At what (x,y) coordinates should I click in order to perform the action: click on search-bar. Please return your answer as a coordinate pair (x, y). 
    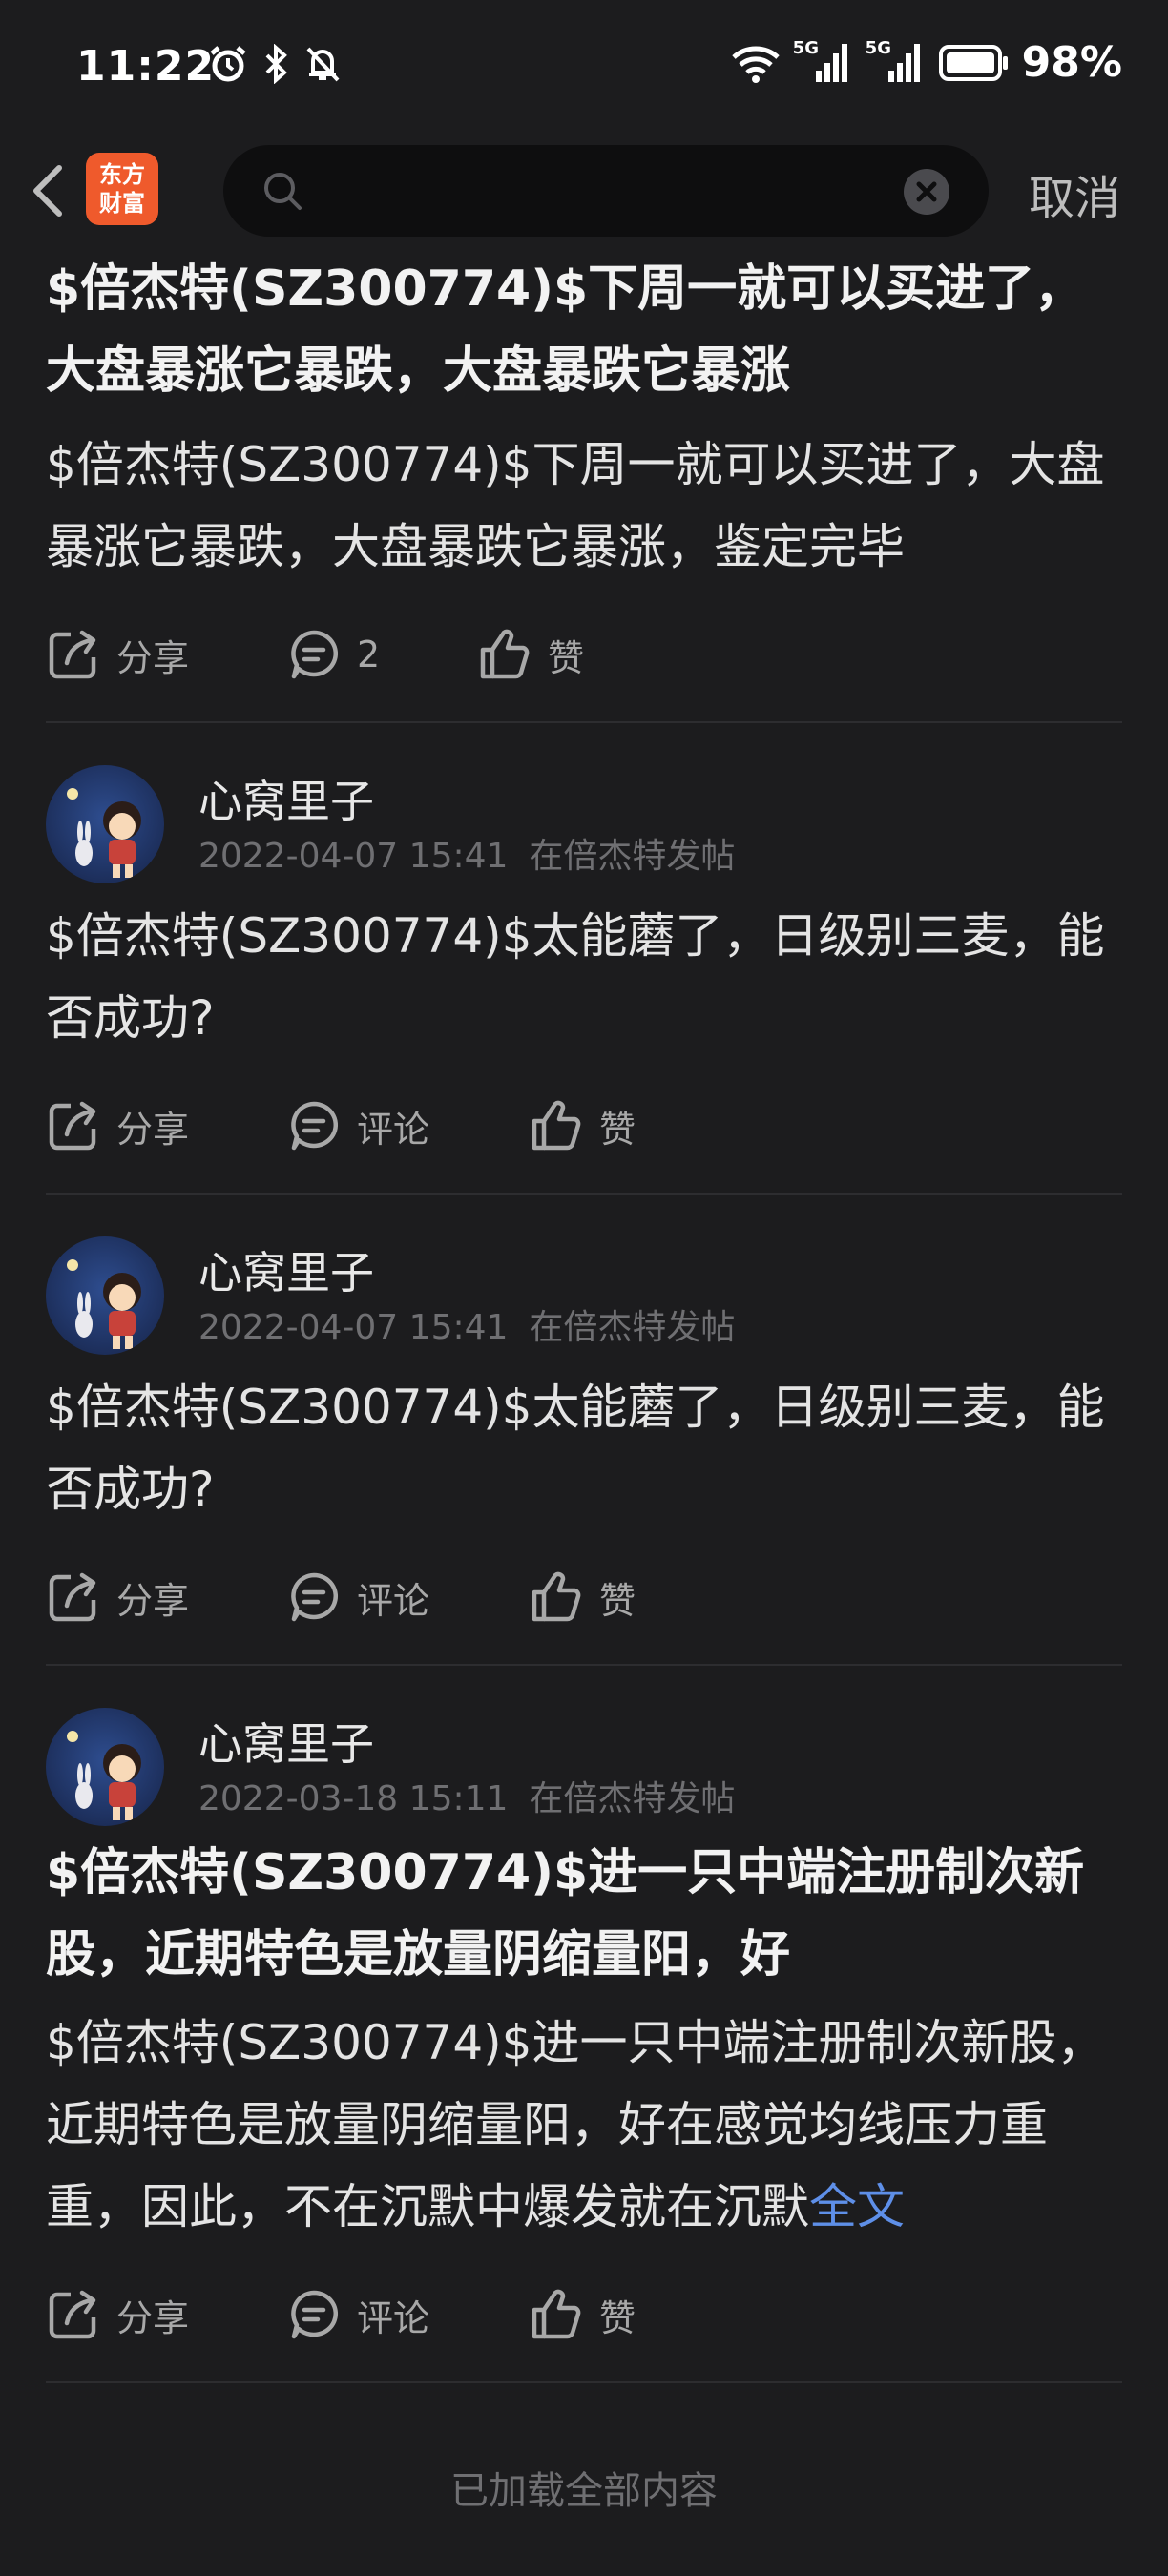
    Looking at the image, I should click on (606, 191).